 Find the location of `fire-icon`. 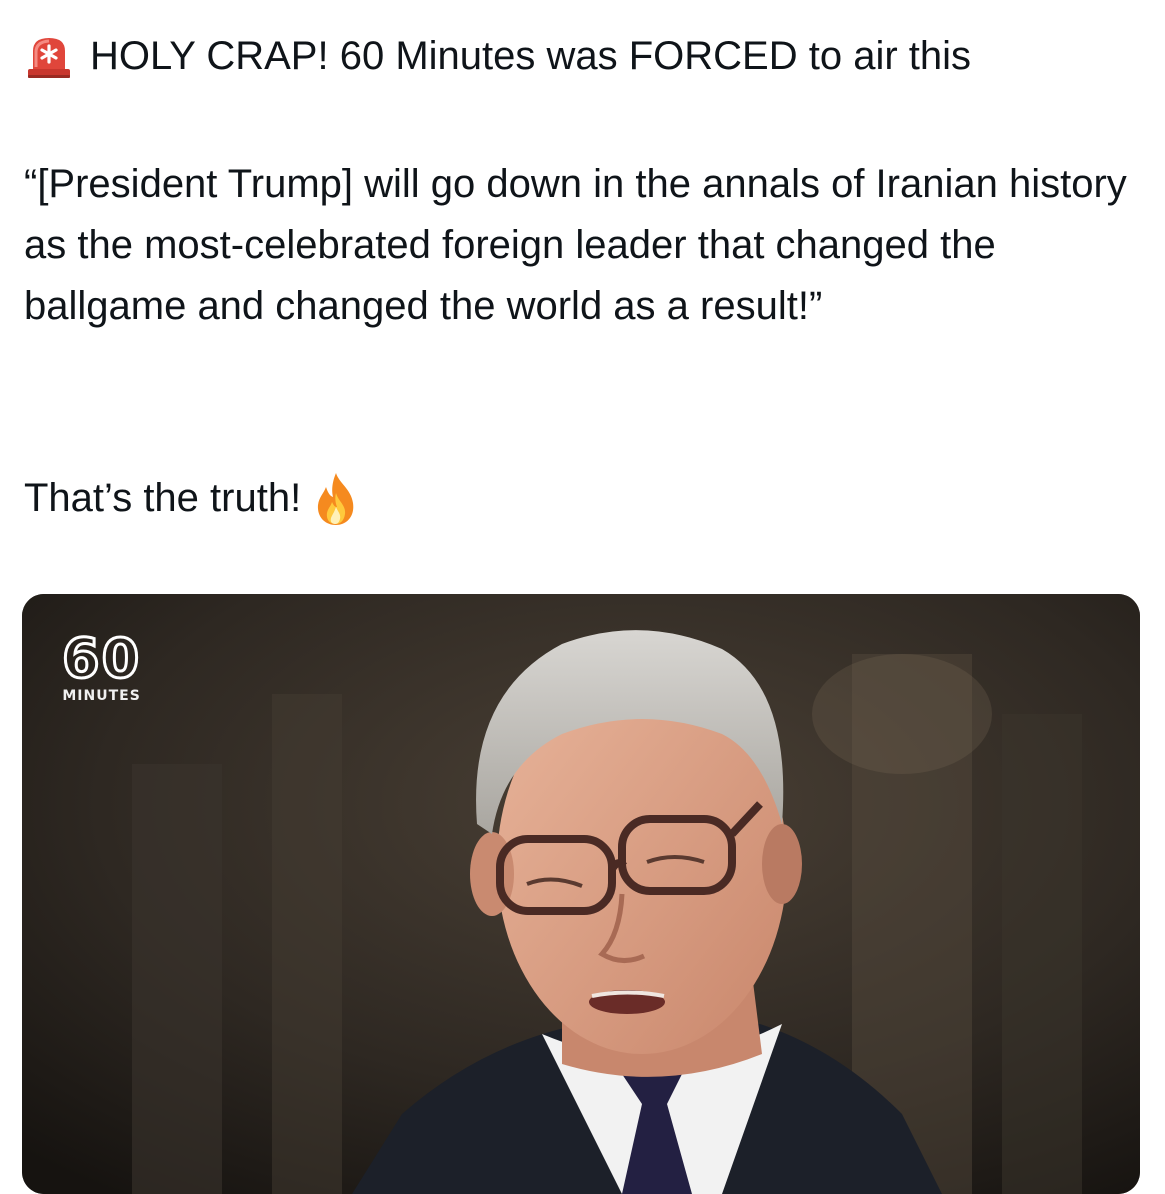

fire-icon is located at coordinates (336, 499).